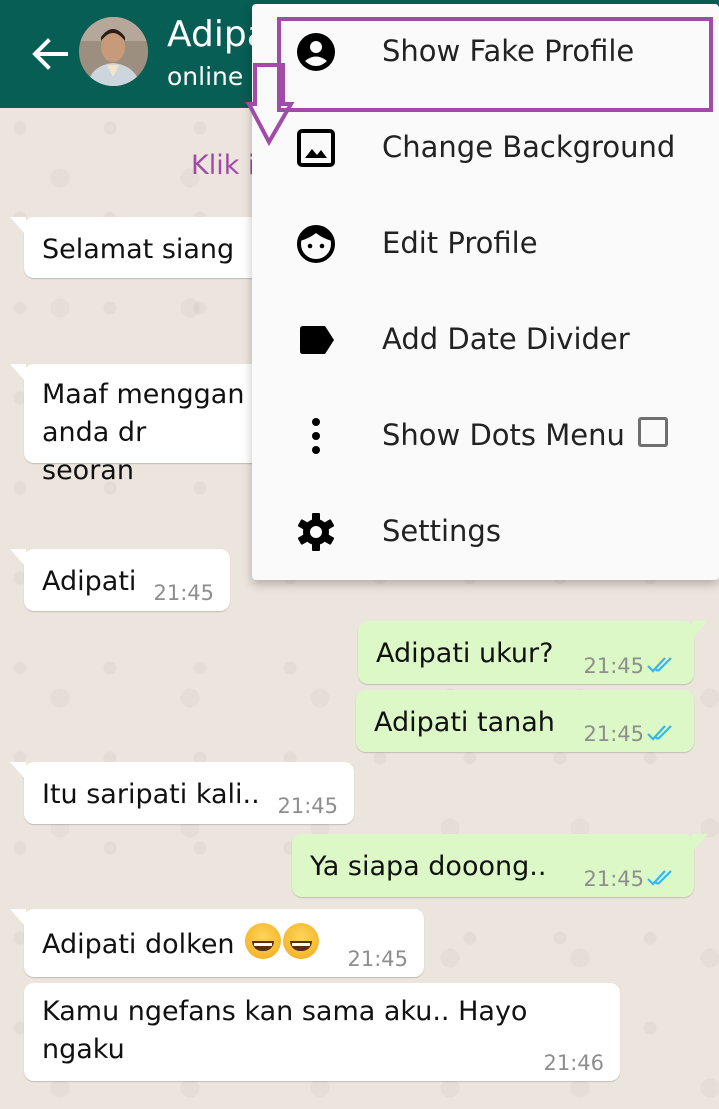 Image resolution: width=719 pixels, height=1109 pixels. I want to click on menu-item-edit-profile: Edit Profile, so click(485, 244).